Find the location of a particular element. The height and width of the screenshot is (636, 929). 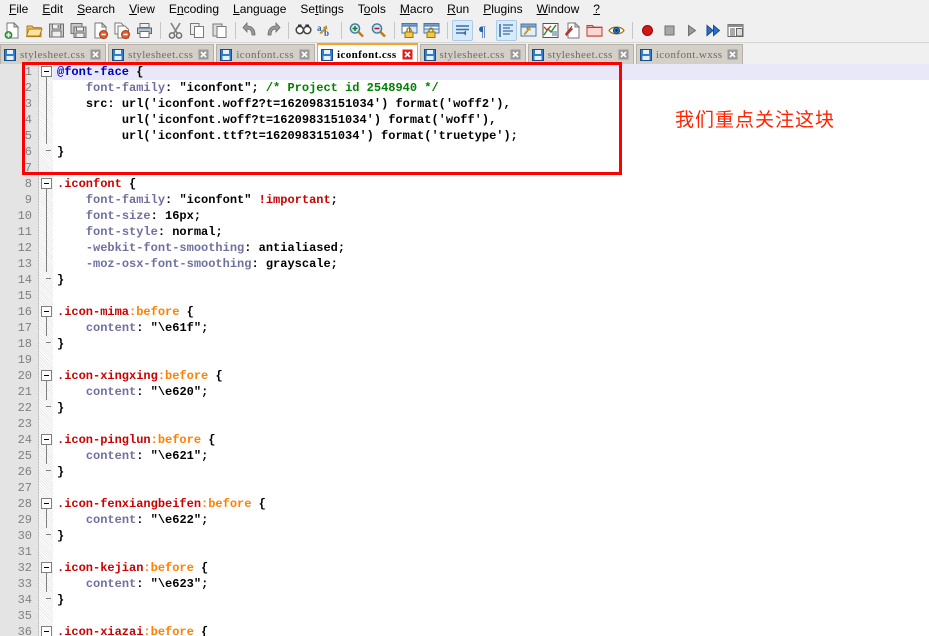

show-all-chars-icon: ¶ is located at coordinates (484, 30).